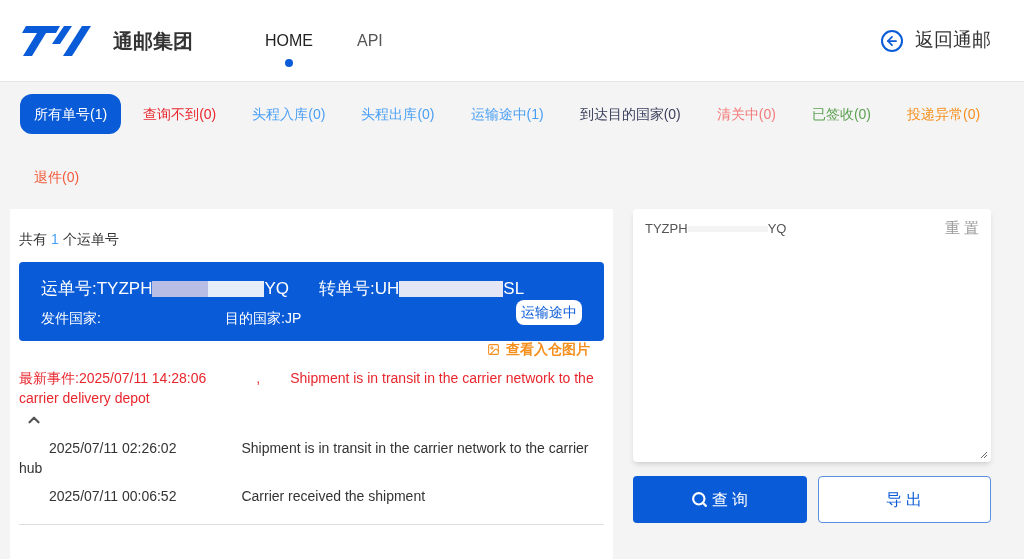 The image size is (1024, 559). I want to click on event-entry: 2025/07/11 00:06:52 Carrier received the shipment, so click(237, 496).